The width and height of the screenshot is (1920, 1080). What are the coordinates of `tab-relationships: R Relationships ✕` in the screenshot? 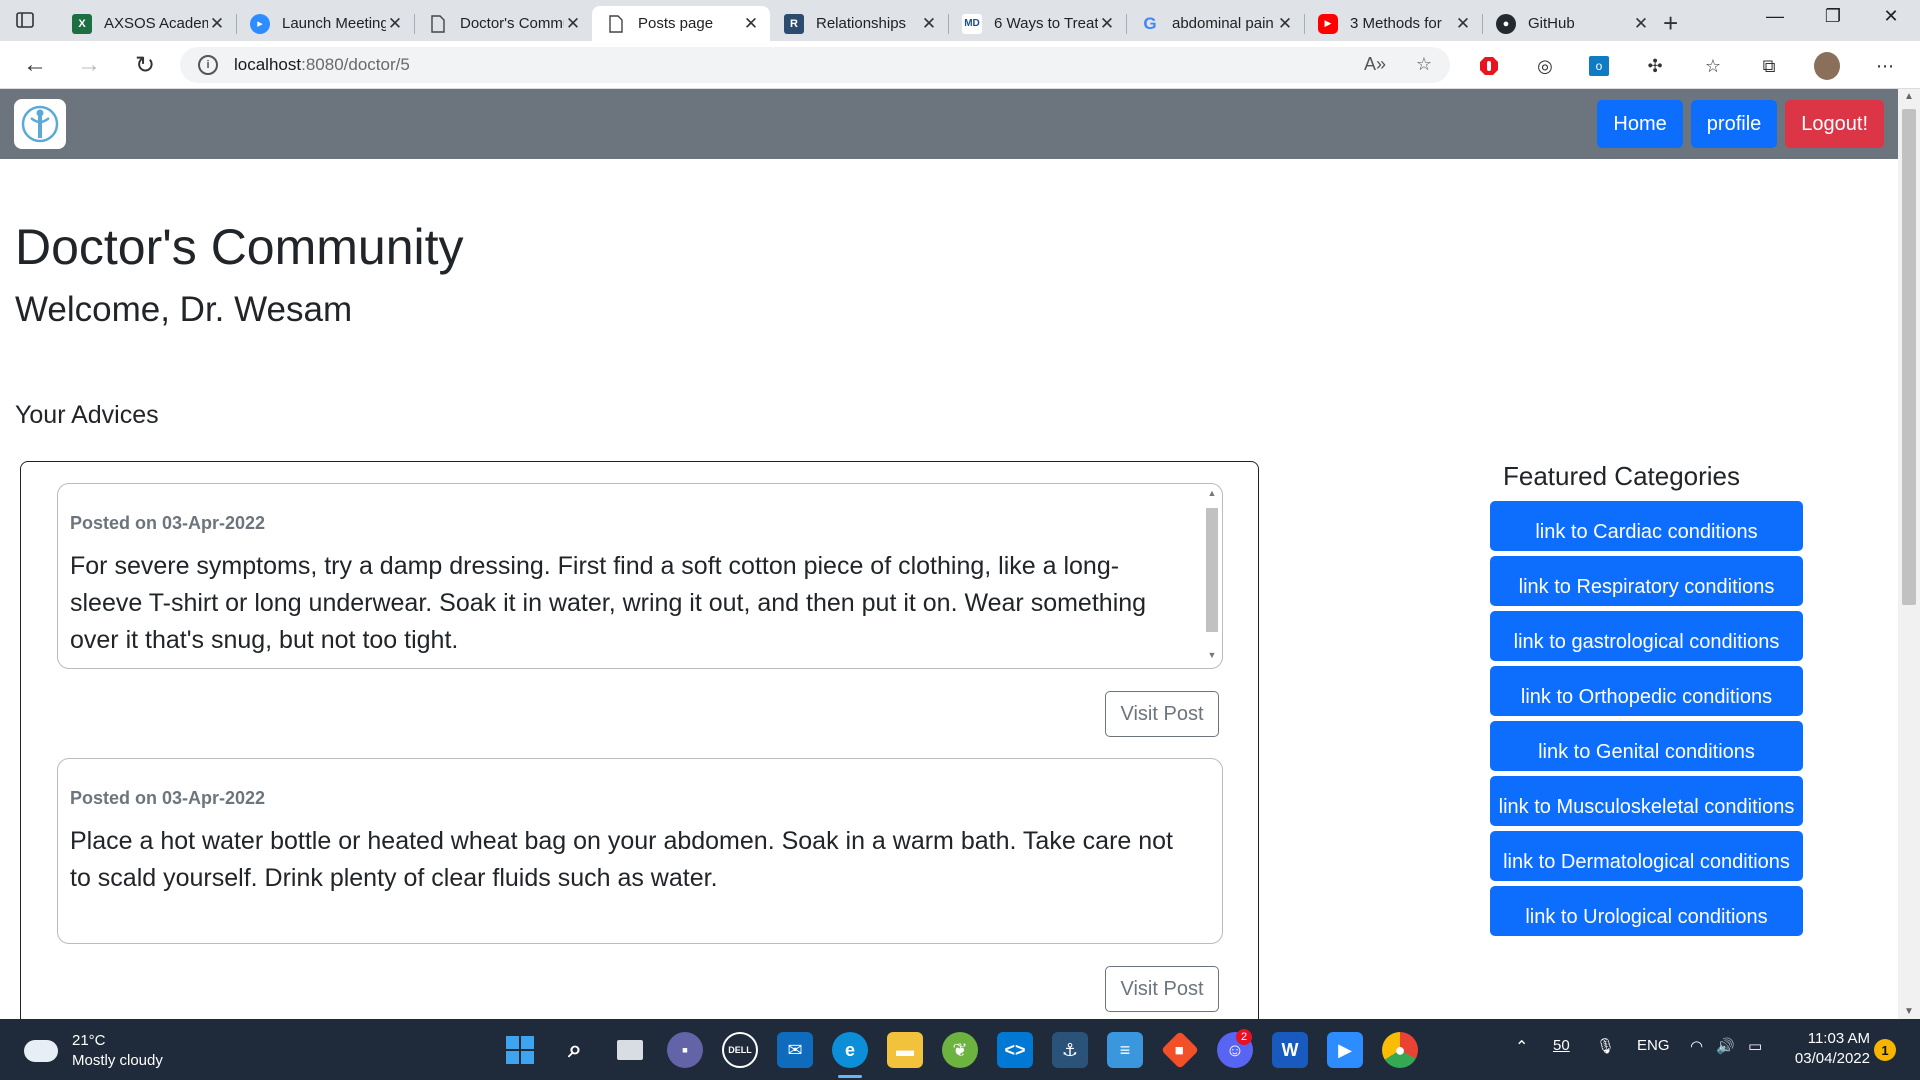 It's located at (859, 23).